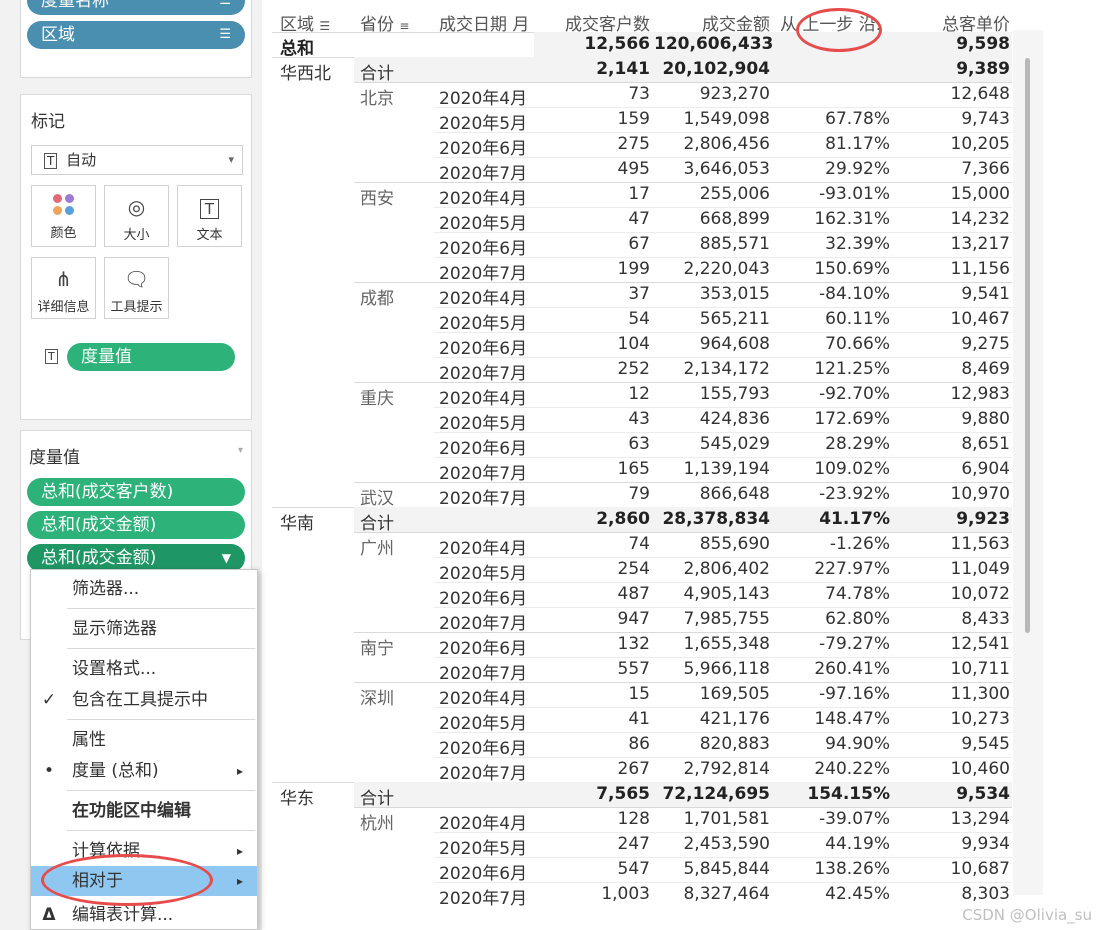  Describe the element at coordinates (592, 794) in the screenshot. I see `cell-customers: 7,565` at that location.